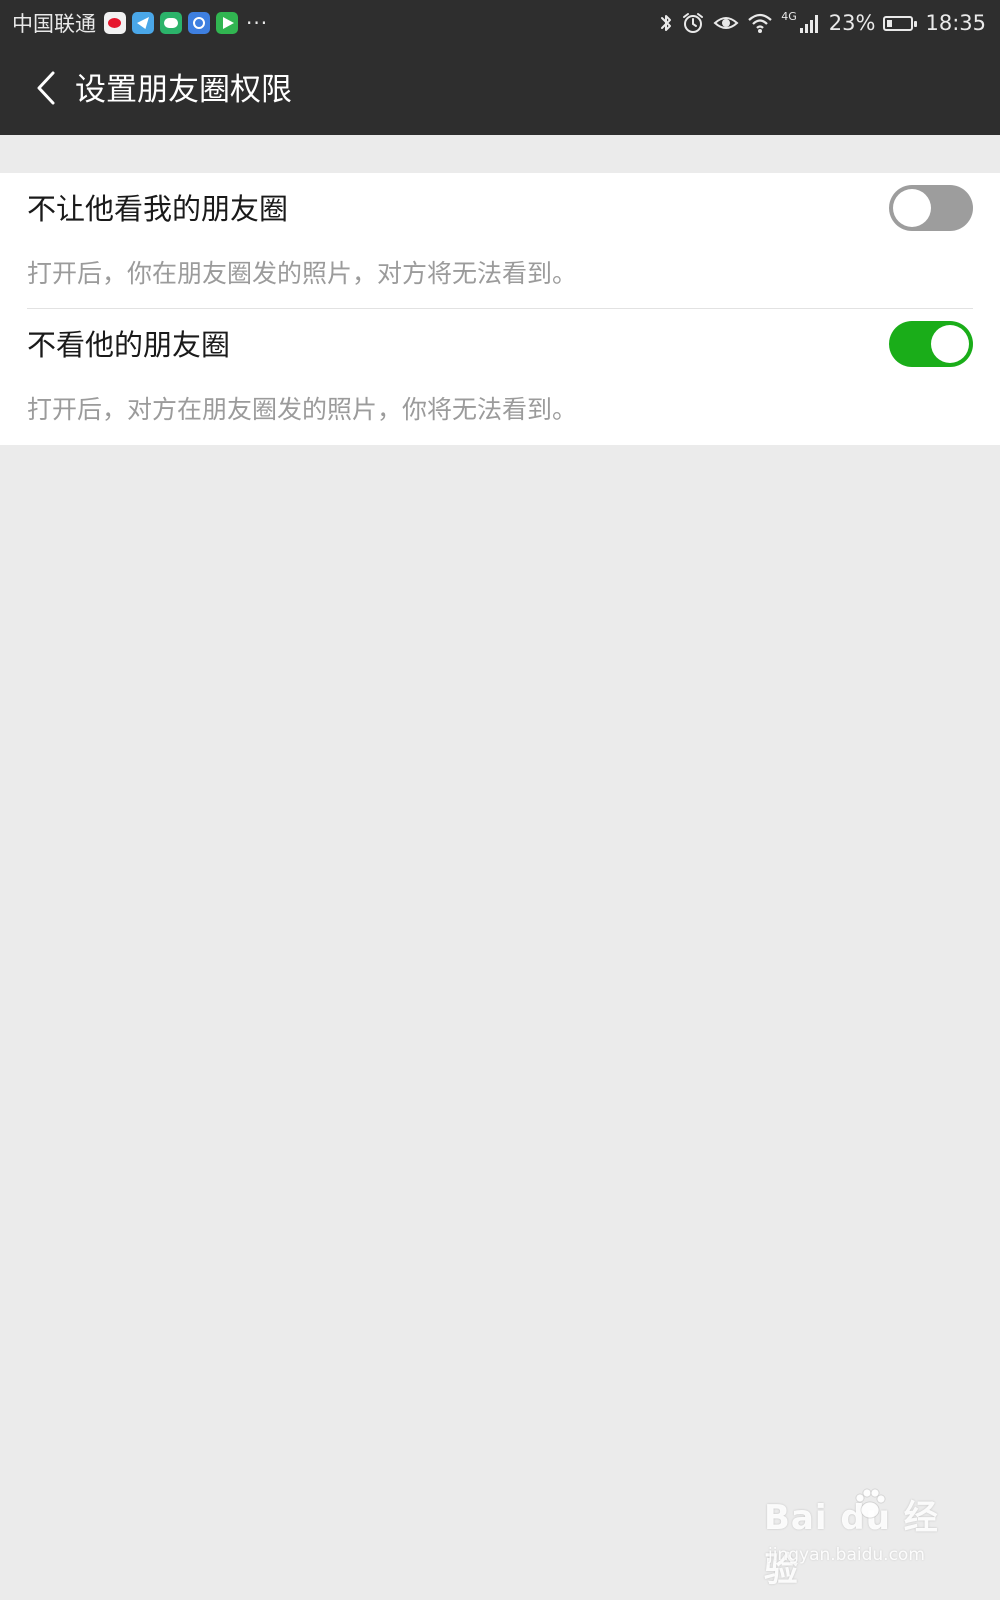 This screenshot has height=1600, width=1000. What do you see at coordinates (822, 23) in the screenshot?
I see `status-right: 4G 23% 18:35` at bounding box center [822, 23].